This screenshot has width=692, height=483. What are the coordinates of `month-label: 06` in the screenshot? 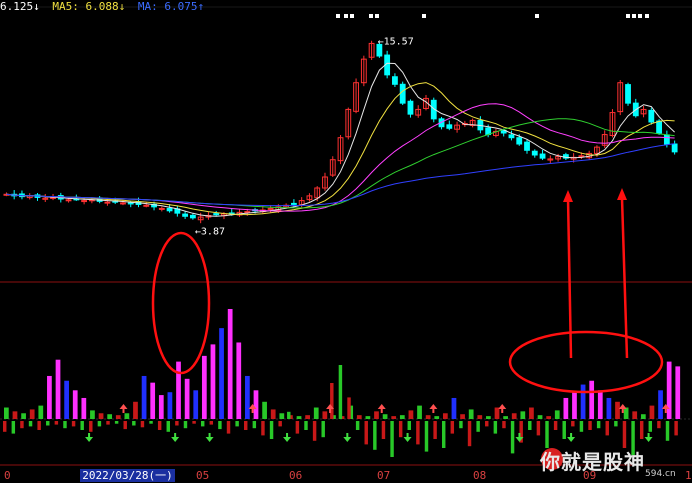 It's located at (296, 475).